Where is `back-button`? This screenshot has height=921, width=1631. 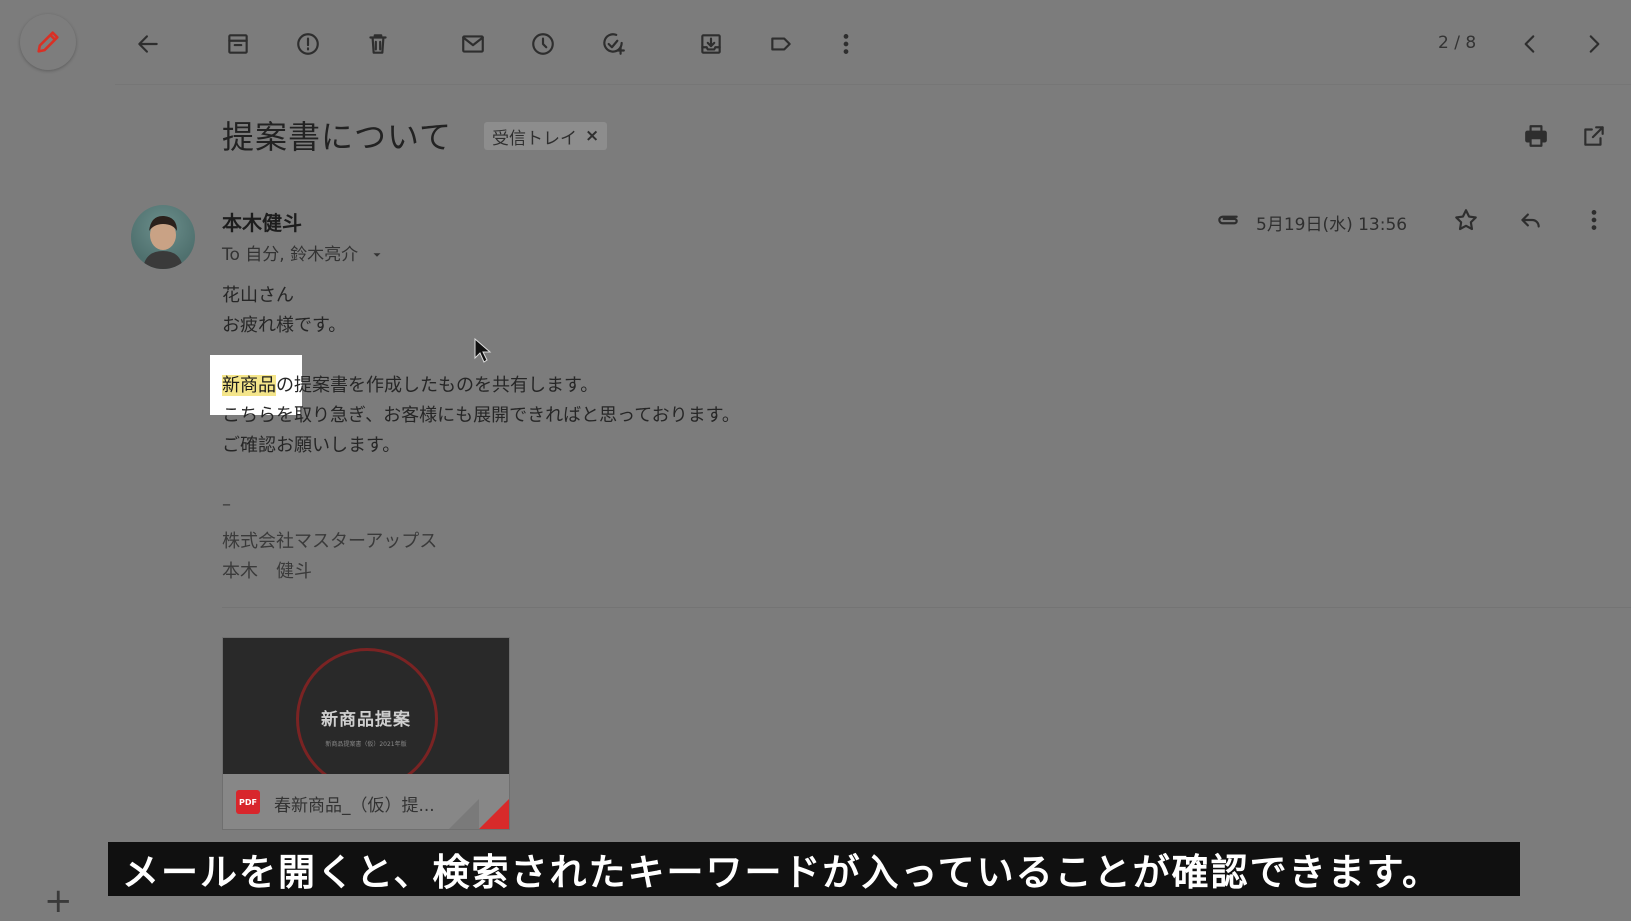 back-button is located at coordinates (148, 44).